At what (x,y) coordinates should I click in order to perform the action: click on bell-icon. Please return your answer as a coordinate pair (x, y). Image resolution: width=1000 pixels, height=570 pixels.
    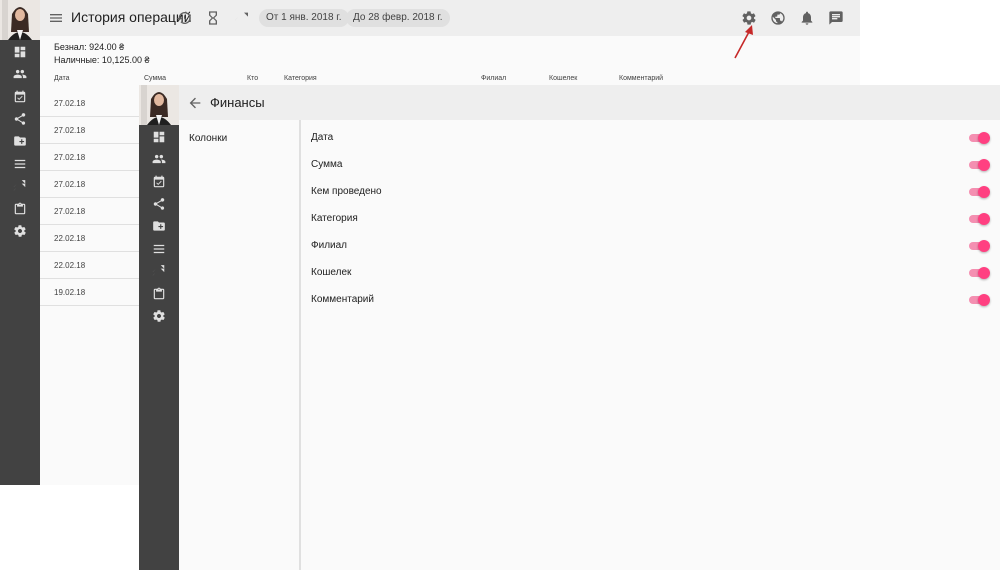
    Looking at the image, I should click on (807, 18).